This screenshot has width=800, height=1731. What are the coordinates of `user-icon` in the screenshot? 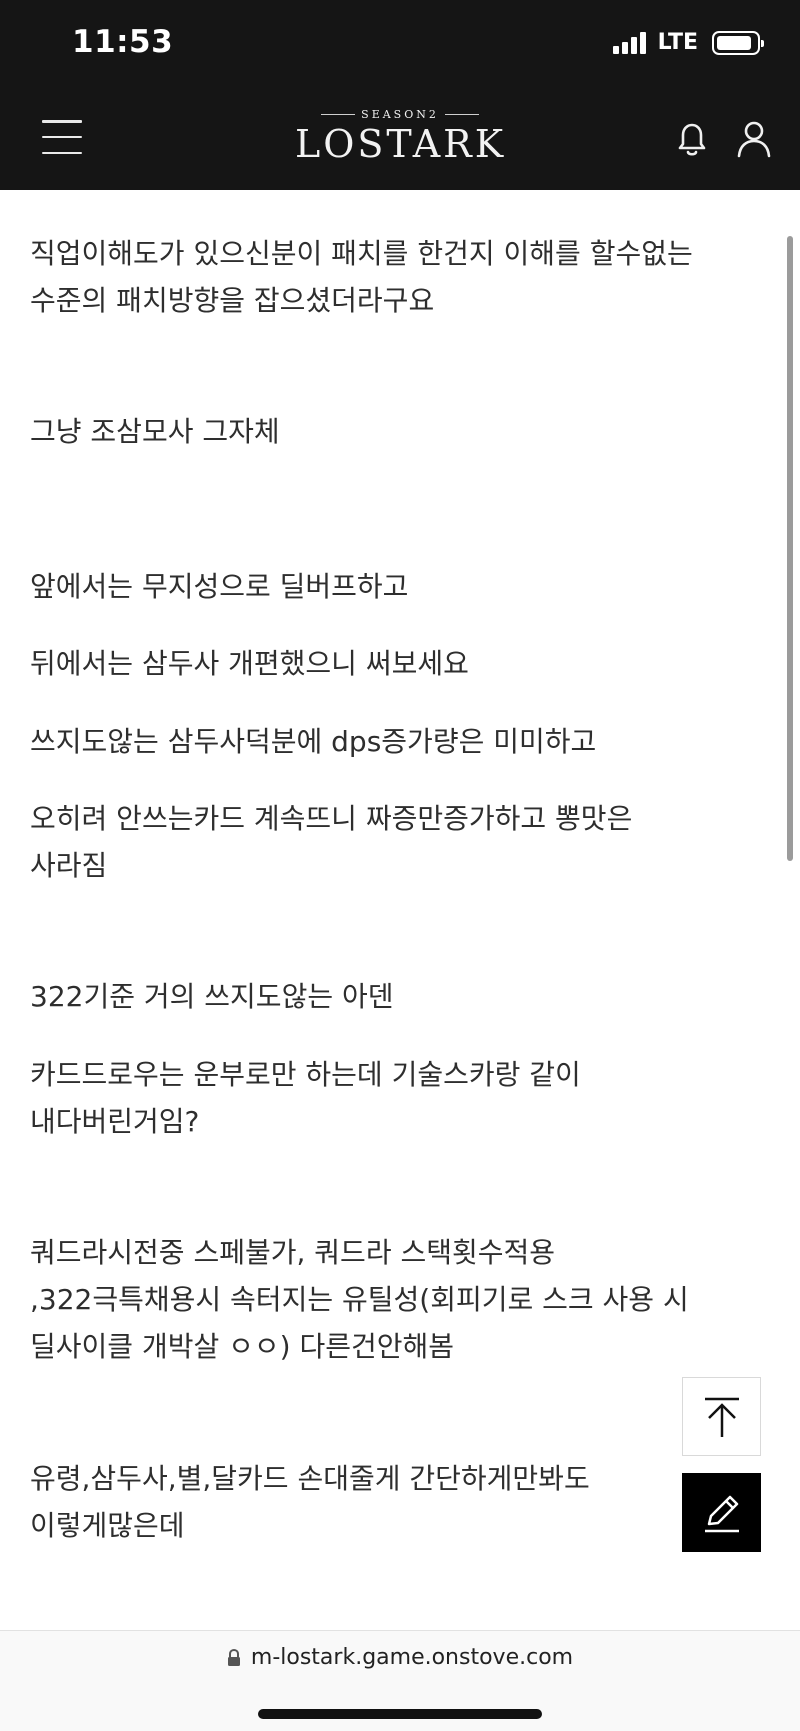 It's located at (754, 139).